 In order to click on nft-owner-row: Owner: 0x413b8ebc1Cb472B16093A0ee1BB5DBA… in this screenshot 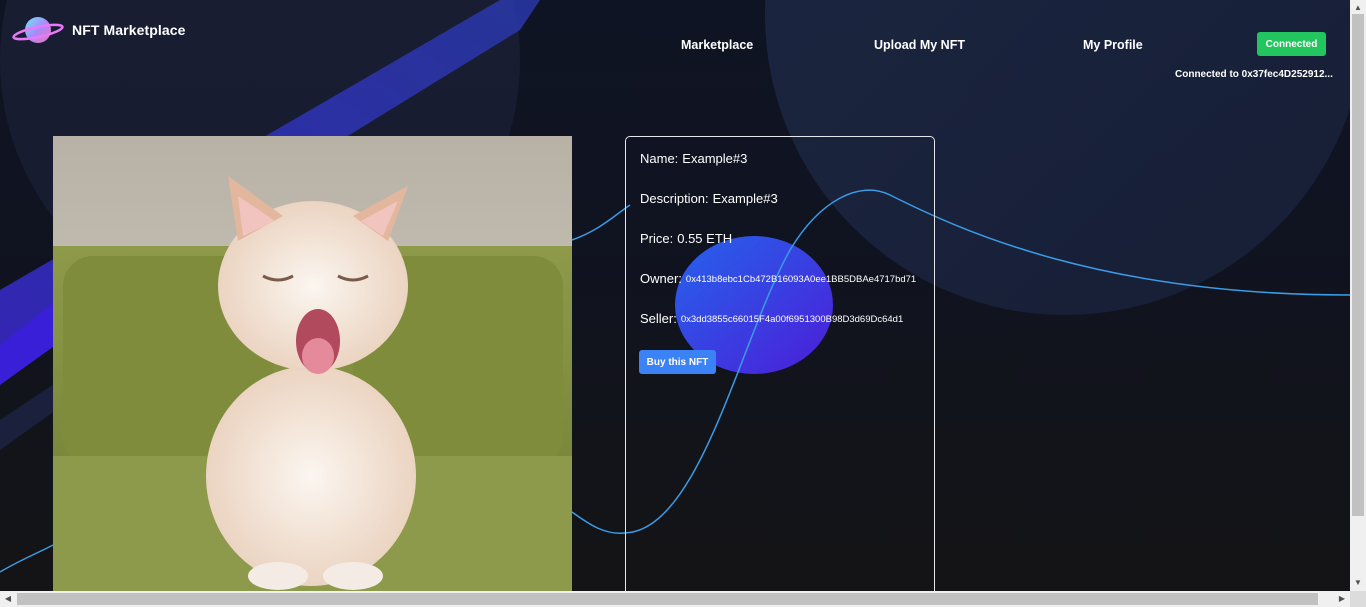, I will do `click(787, 291)`.